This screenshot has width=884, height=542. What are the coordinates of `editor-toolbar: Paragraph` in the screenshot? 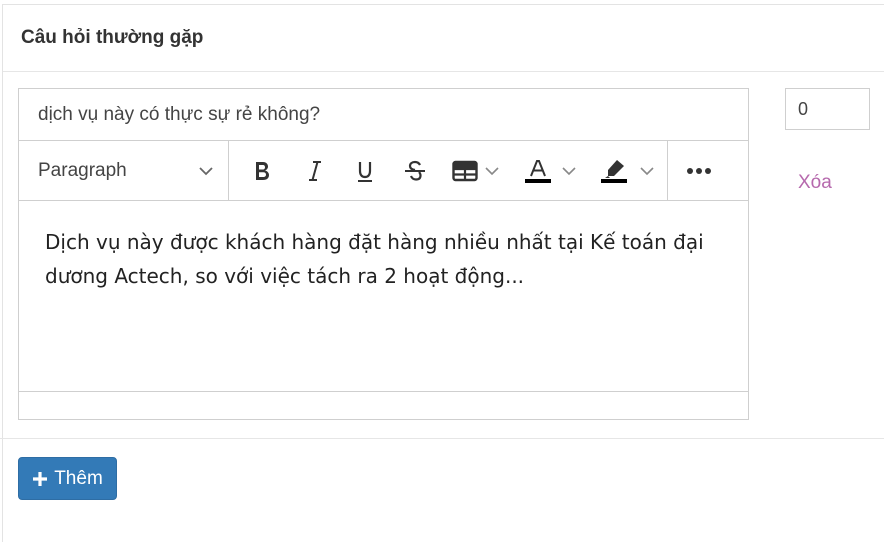 It's located at (383, 171).